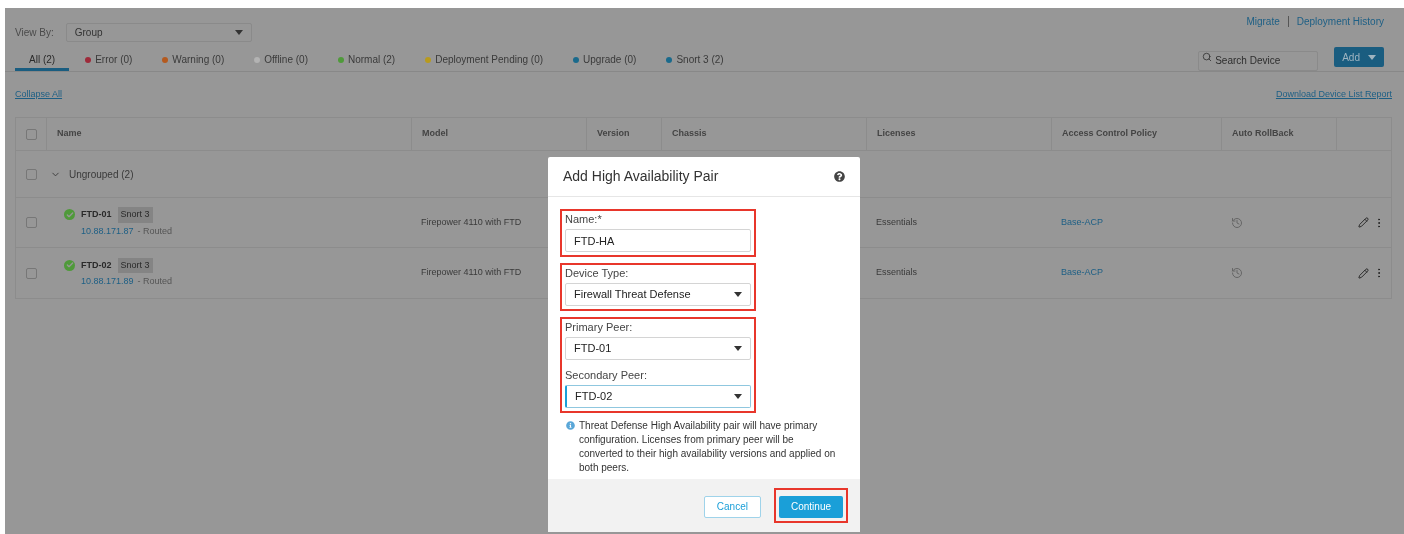 The image size is (1404, 534). I want to click on collapse-all-link: Collapse All, so click(39, 94).